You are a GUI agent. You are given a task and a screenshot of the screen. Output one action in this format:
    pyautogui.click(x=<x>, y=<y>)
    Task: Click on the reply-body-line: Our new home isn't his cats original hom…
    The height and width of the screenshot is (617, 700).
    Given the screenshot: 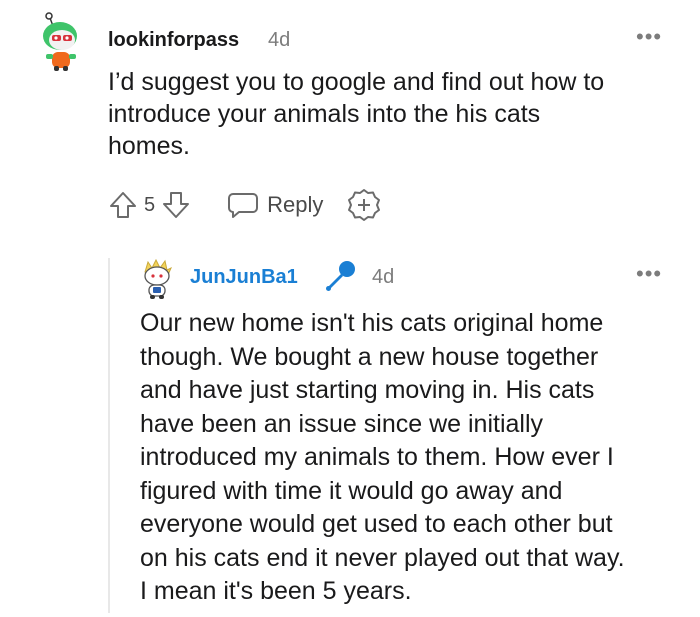 What is the action you would take?
    pyautogui.click(x=372, y=323)
    